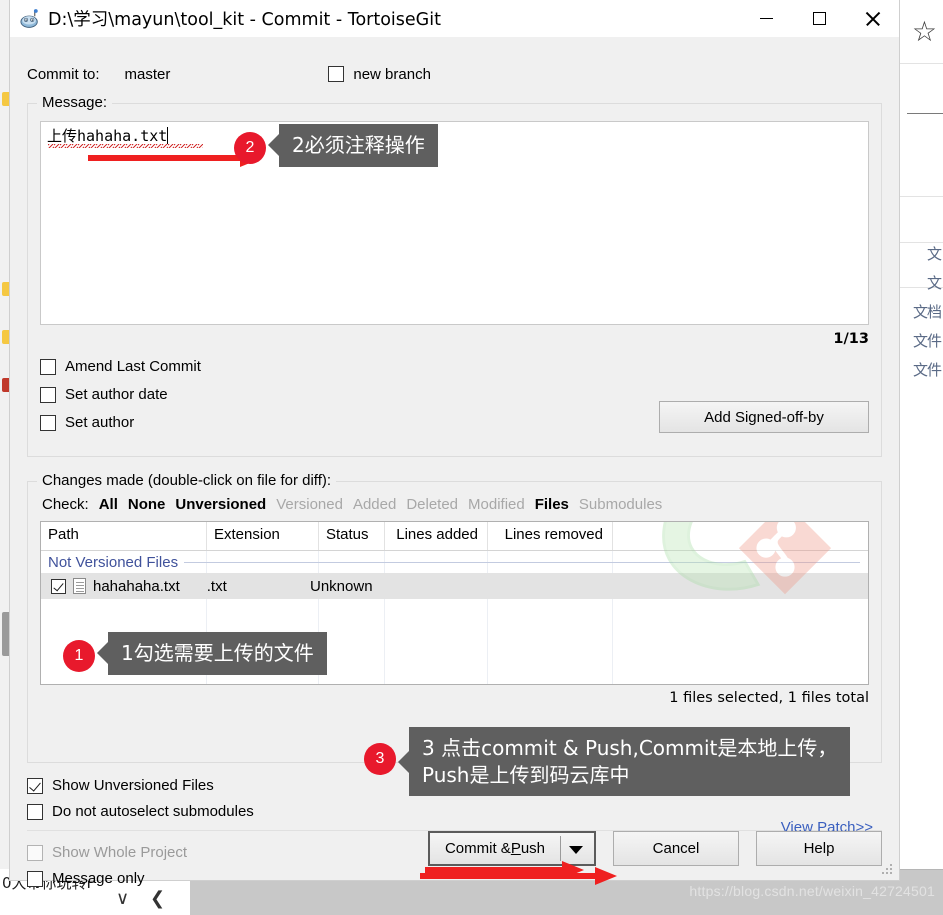 This screenshot has height=915, width=943. Describe the element at coordinates (552, 504) in the screenshot. I see `check-link-files: Files` at that location.